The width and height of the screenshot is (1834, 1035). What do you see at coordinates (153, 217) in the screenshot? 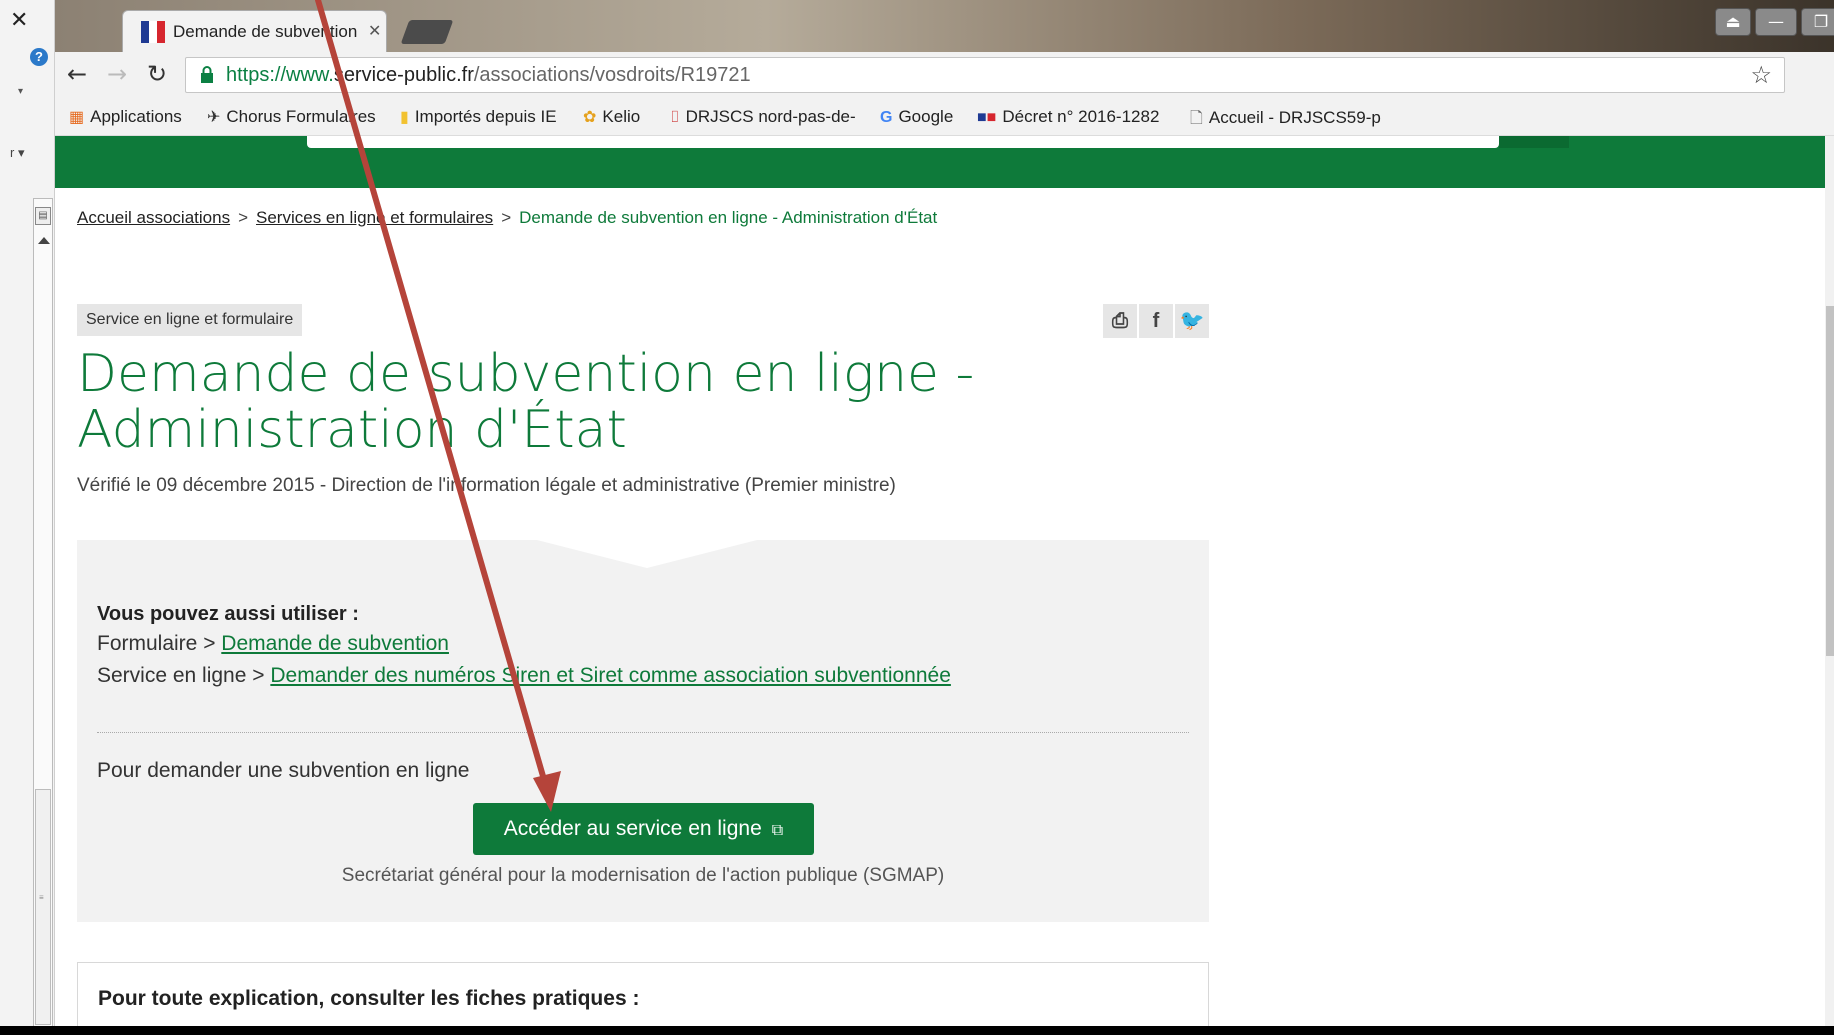
I see `breadcrumb-home-link: Accueil associations` at bounding box center [153, 217].